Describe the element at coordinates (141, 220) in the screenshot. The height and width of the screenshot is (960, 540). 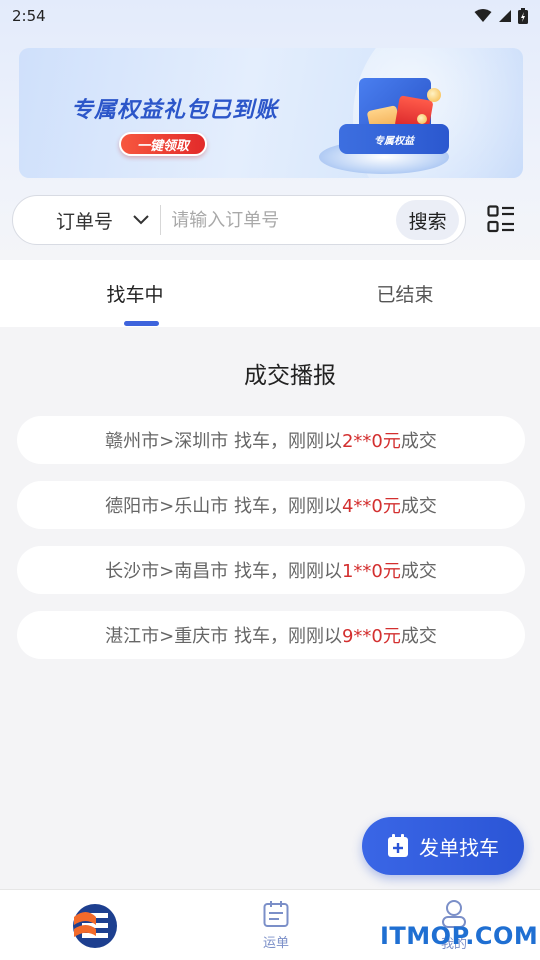
I see `chevron-down-icon` at that location.